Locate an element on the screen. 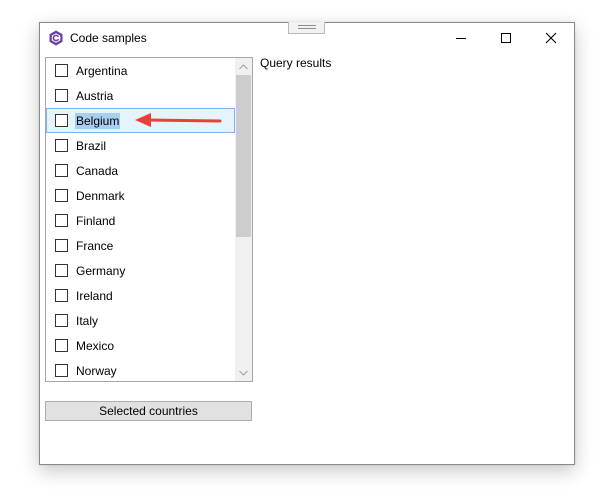  list-item: Mexico is located at coordinates (140, 345).